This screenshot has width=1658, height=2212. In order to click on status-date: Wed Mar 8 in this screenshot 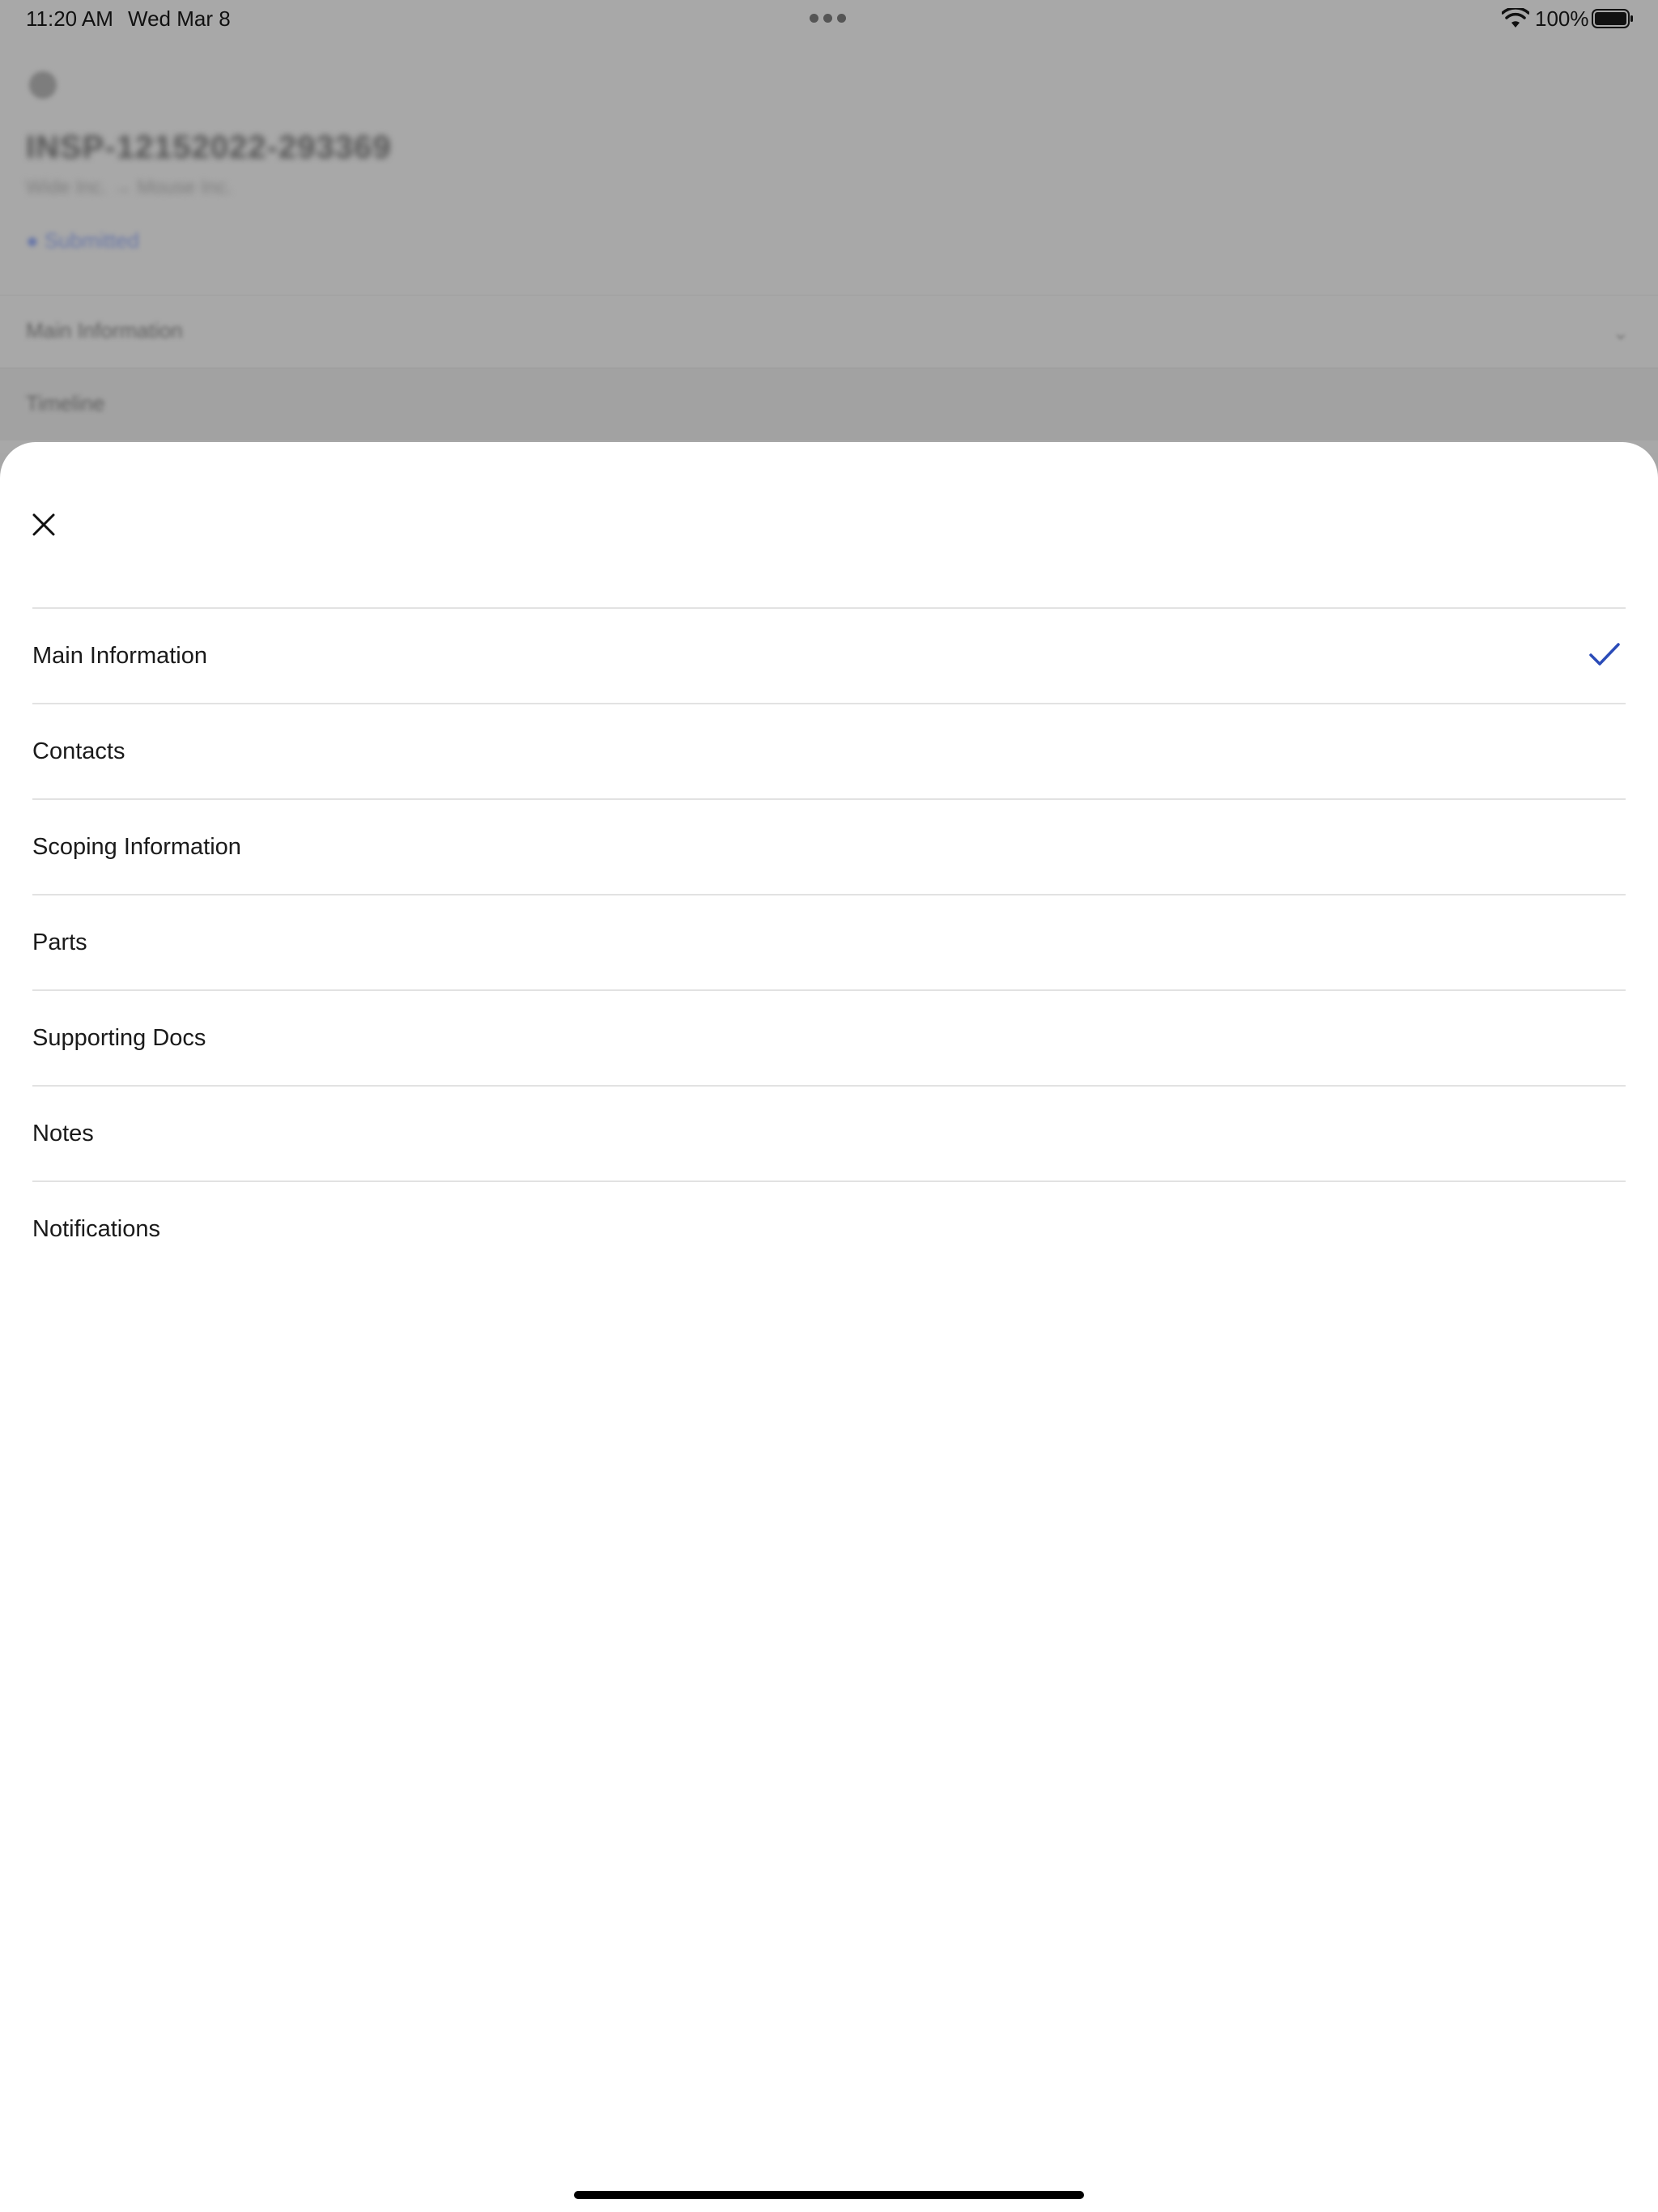, I will do `click(179, 19)`.